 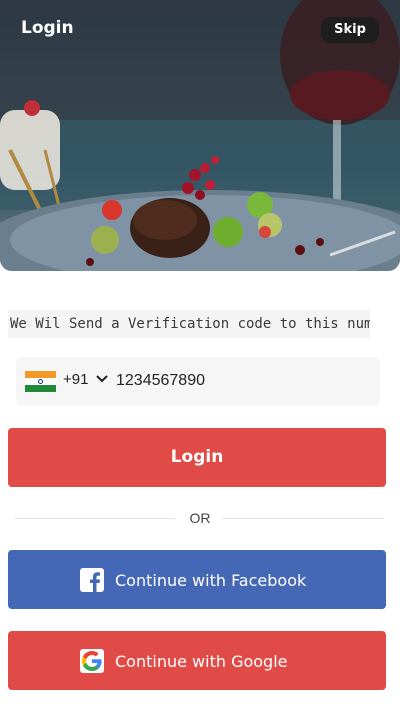 I want to click on facebook-login-button: Continue with Facebook, so click(x=197, y=579).